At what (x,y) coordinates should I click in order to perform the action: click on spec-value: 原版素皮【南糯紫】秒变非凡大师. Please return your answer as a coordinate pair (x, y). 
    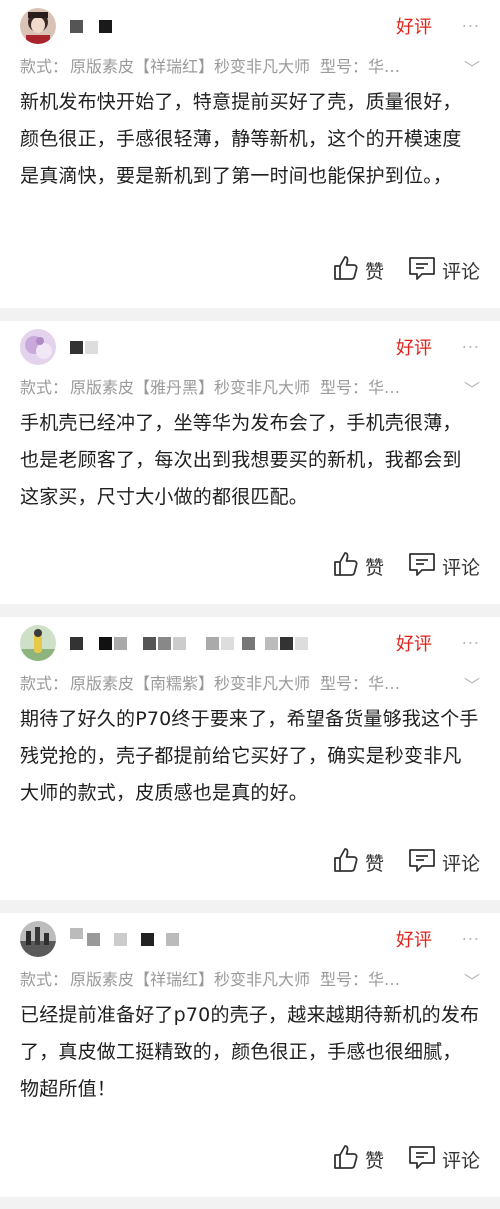
    Looking at the image, I should click on (190, 683).